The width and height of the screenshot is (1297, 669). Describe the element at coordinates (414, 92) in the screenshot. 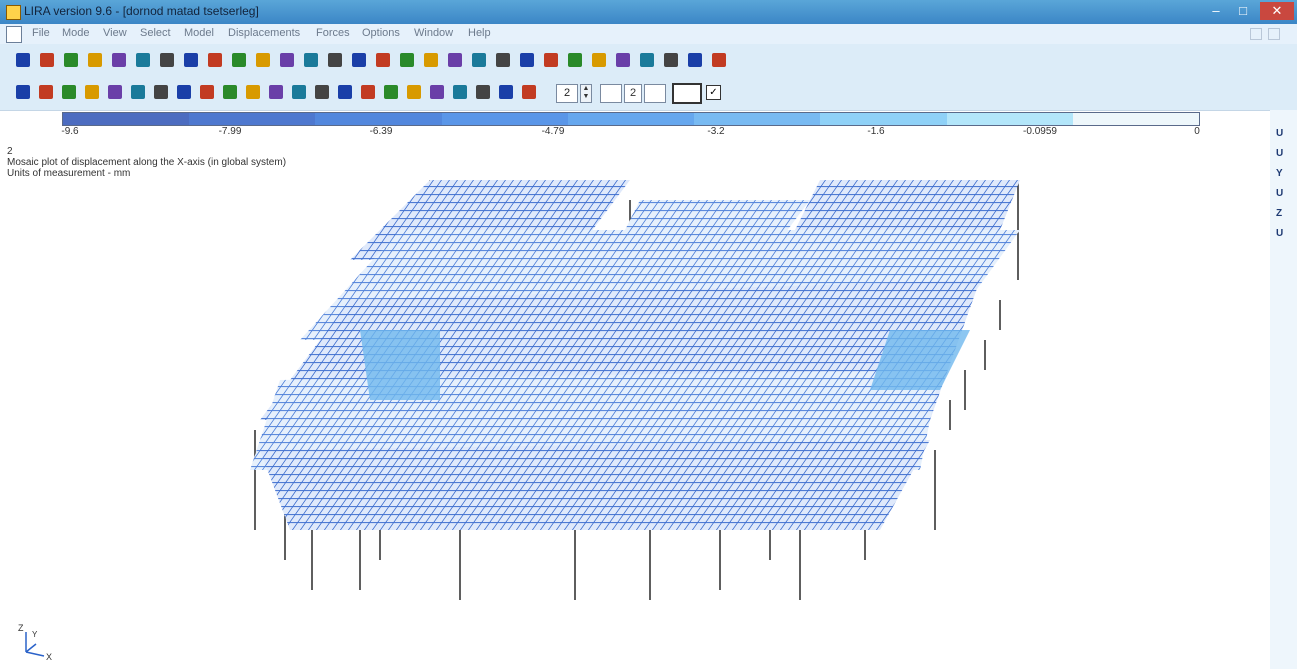

I see `grid-j-icon` at that location.